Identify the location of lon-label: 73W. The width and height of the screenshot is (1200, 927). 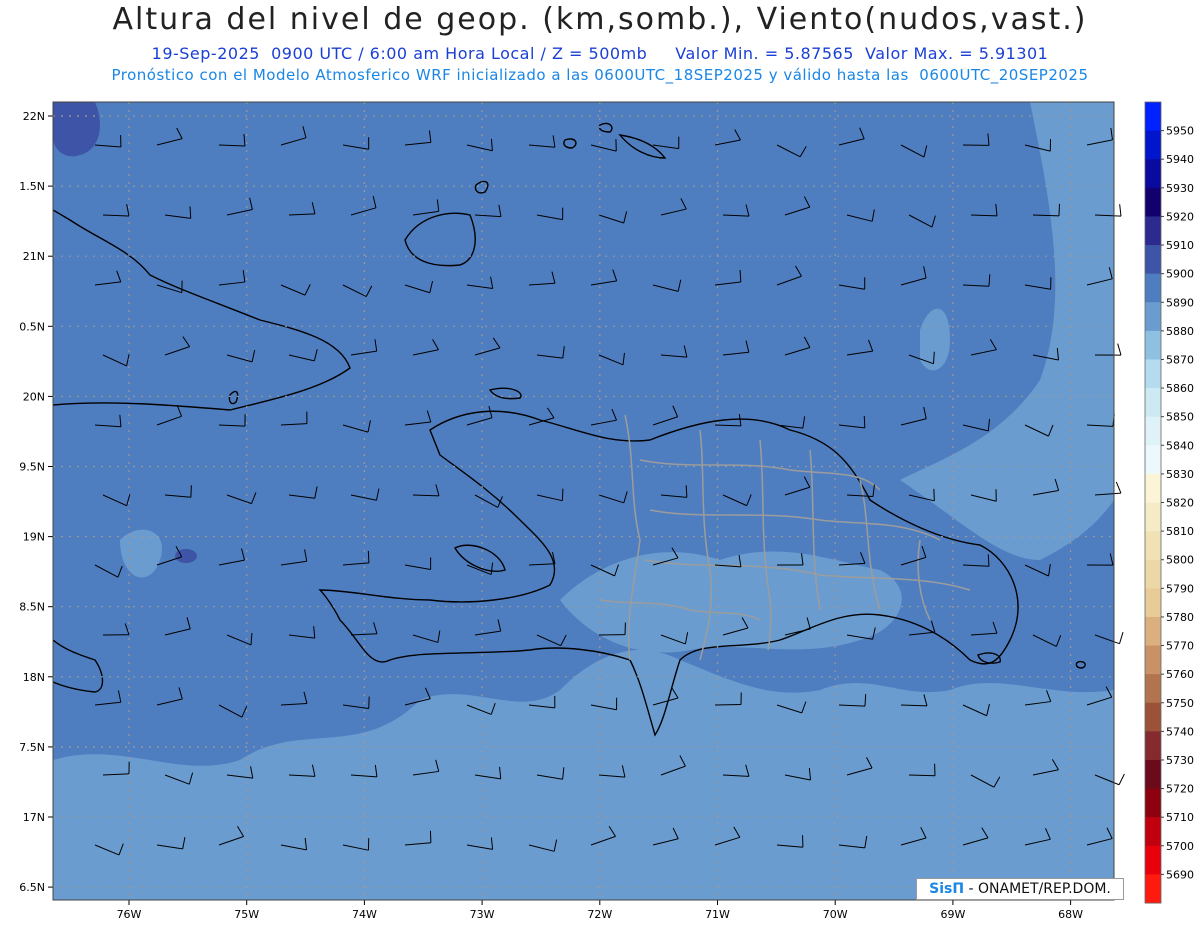
(482, 914).